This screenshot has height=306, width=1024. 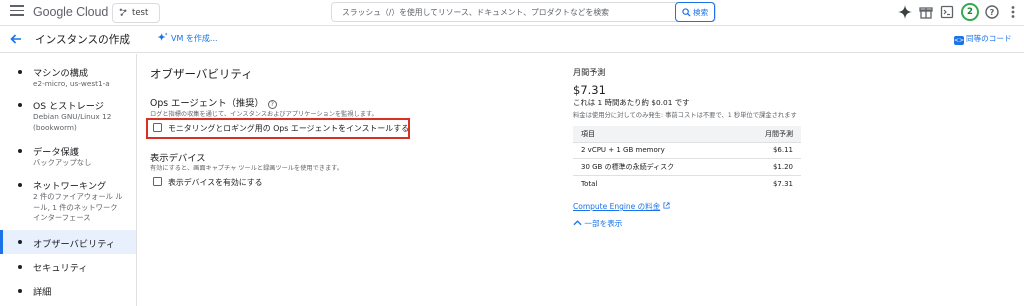 What do you see at coordinates (989, 38) in the screenshot?
I see `equivalent-code-label: 同等のコード` at bounding box center [989, 38].